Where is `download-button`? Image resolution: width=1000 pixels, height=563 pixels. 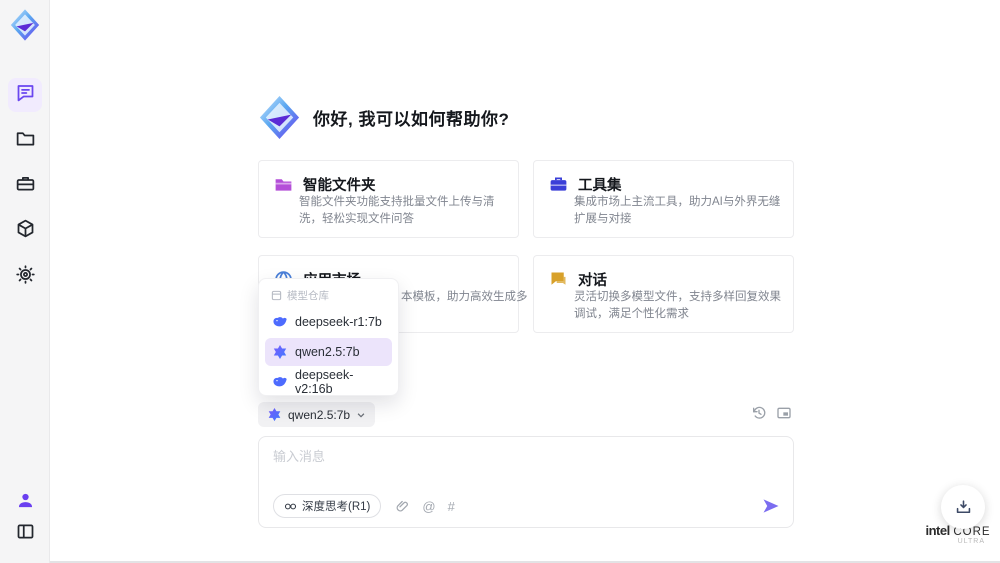 download-button is located at coordinates (963, 507).